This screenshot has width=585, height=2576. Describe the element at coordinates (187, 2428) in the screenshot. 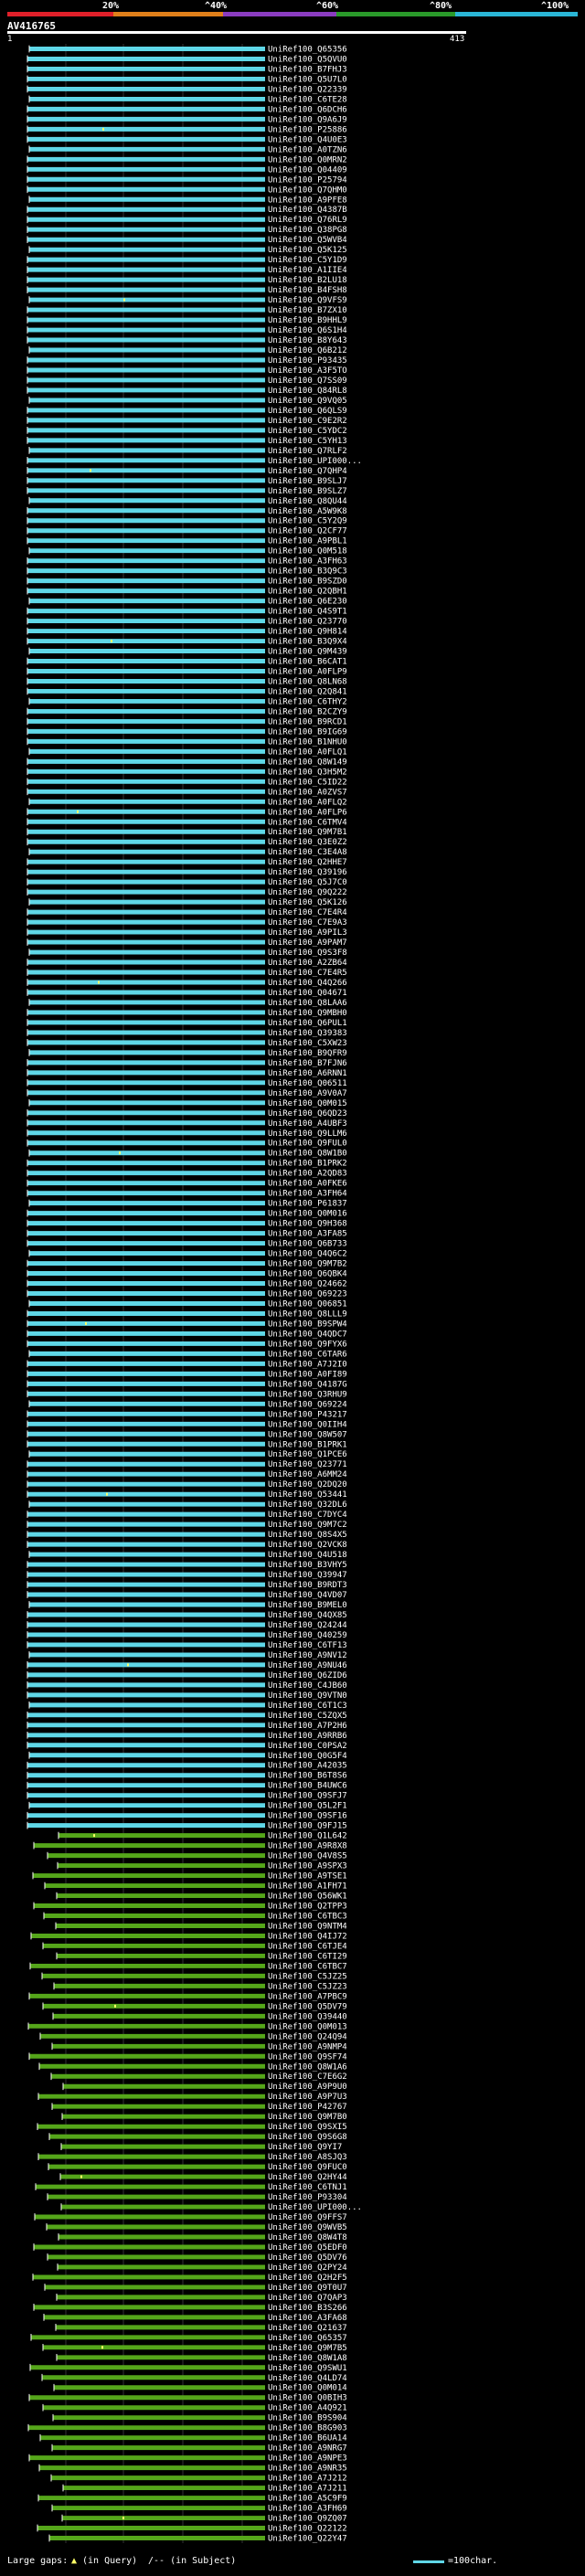

I see `hit-row: UniRef100_B8G903` at that location.